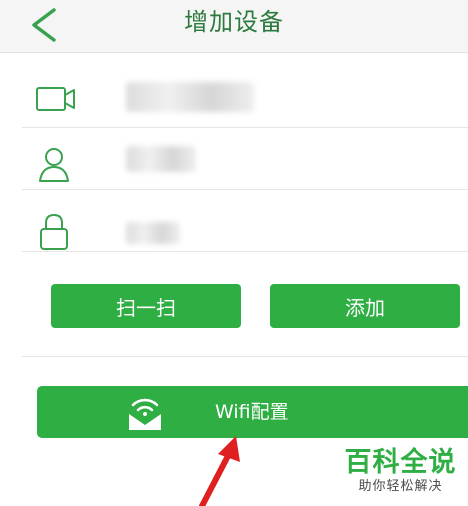  What do you see at coordinates (219, 471) in the screenshot?
I see `annotation-arrow-icon` at bounding box center [219, 471].